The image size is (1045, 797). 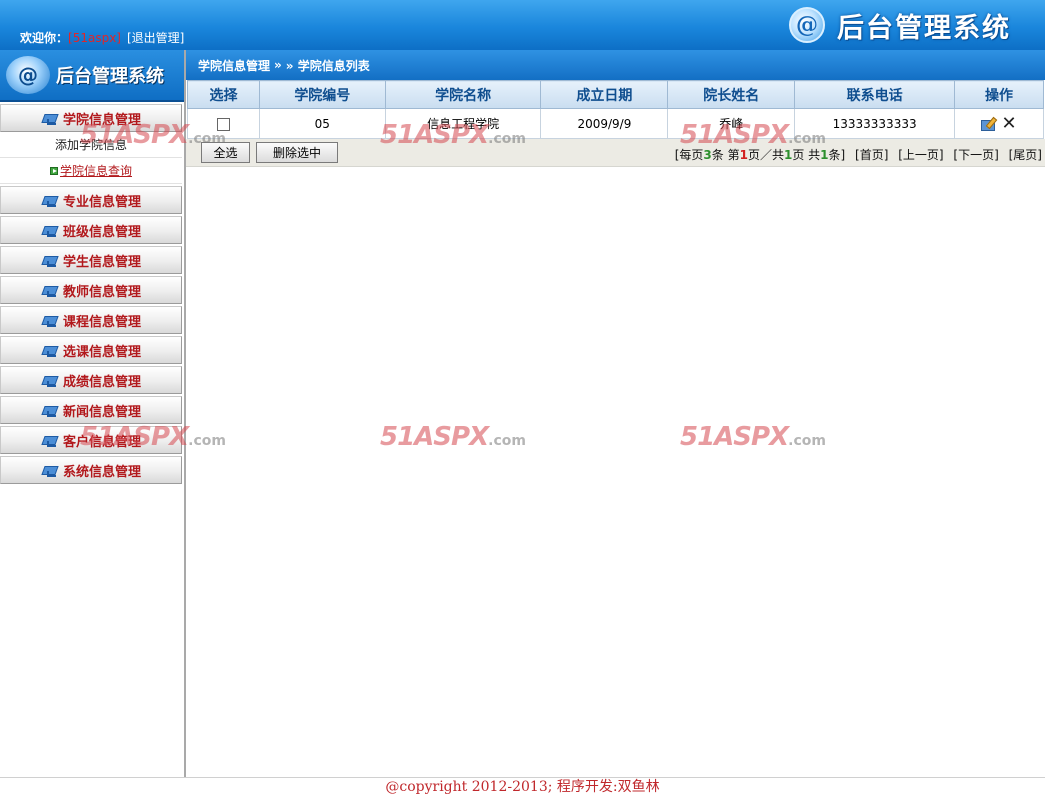 I want to click on logo-icon: @, so click(x=807, y=25).